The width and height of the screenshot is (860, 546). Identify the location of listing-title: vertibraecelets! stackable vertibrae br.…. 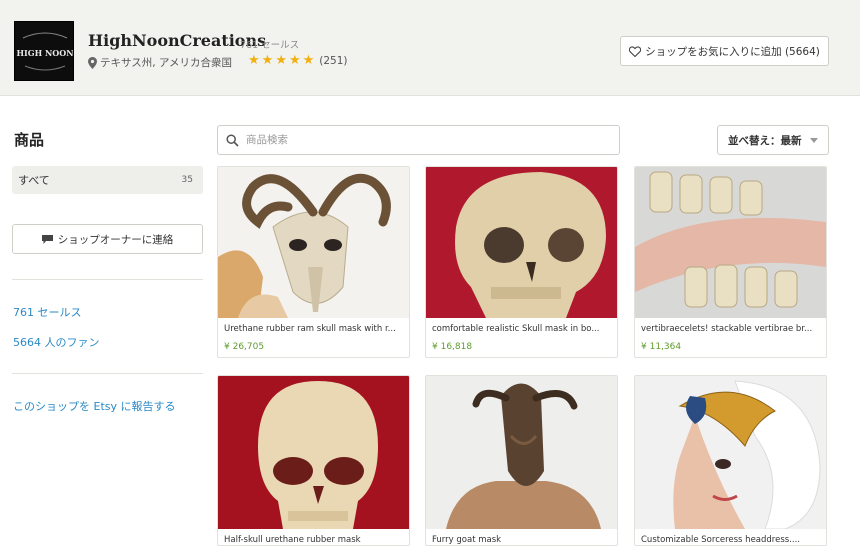
(732, 329).